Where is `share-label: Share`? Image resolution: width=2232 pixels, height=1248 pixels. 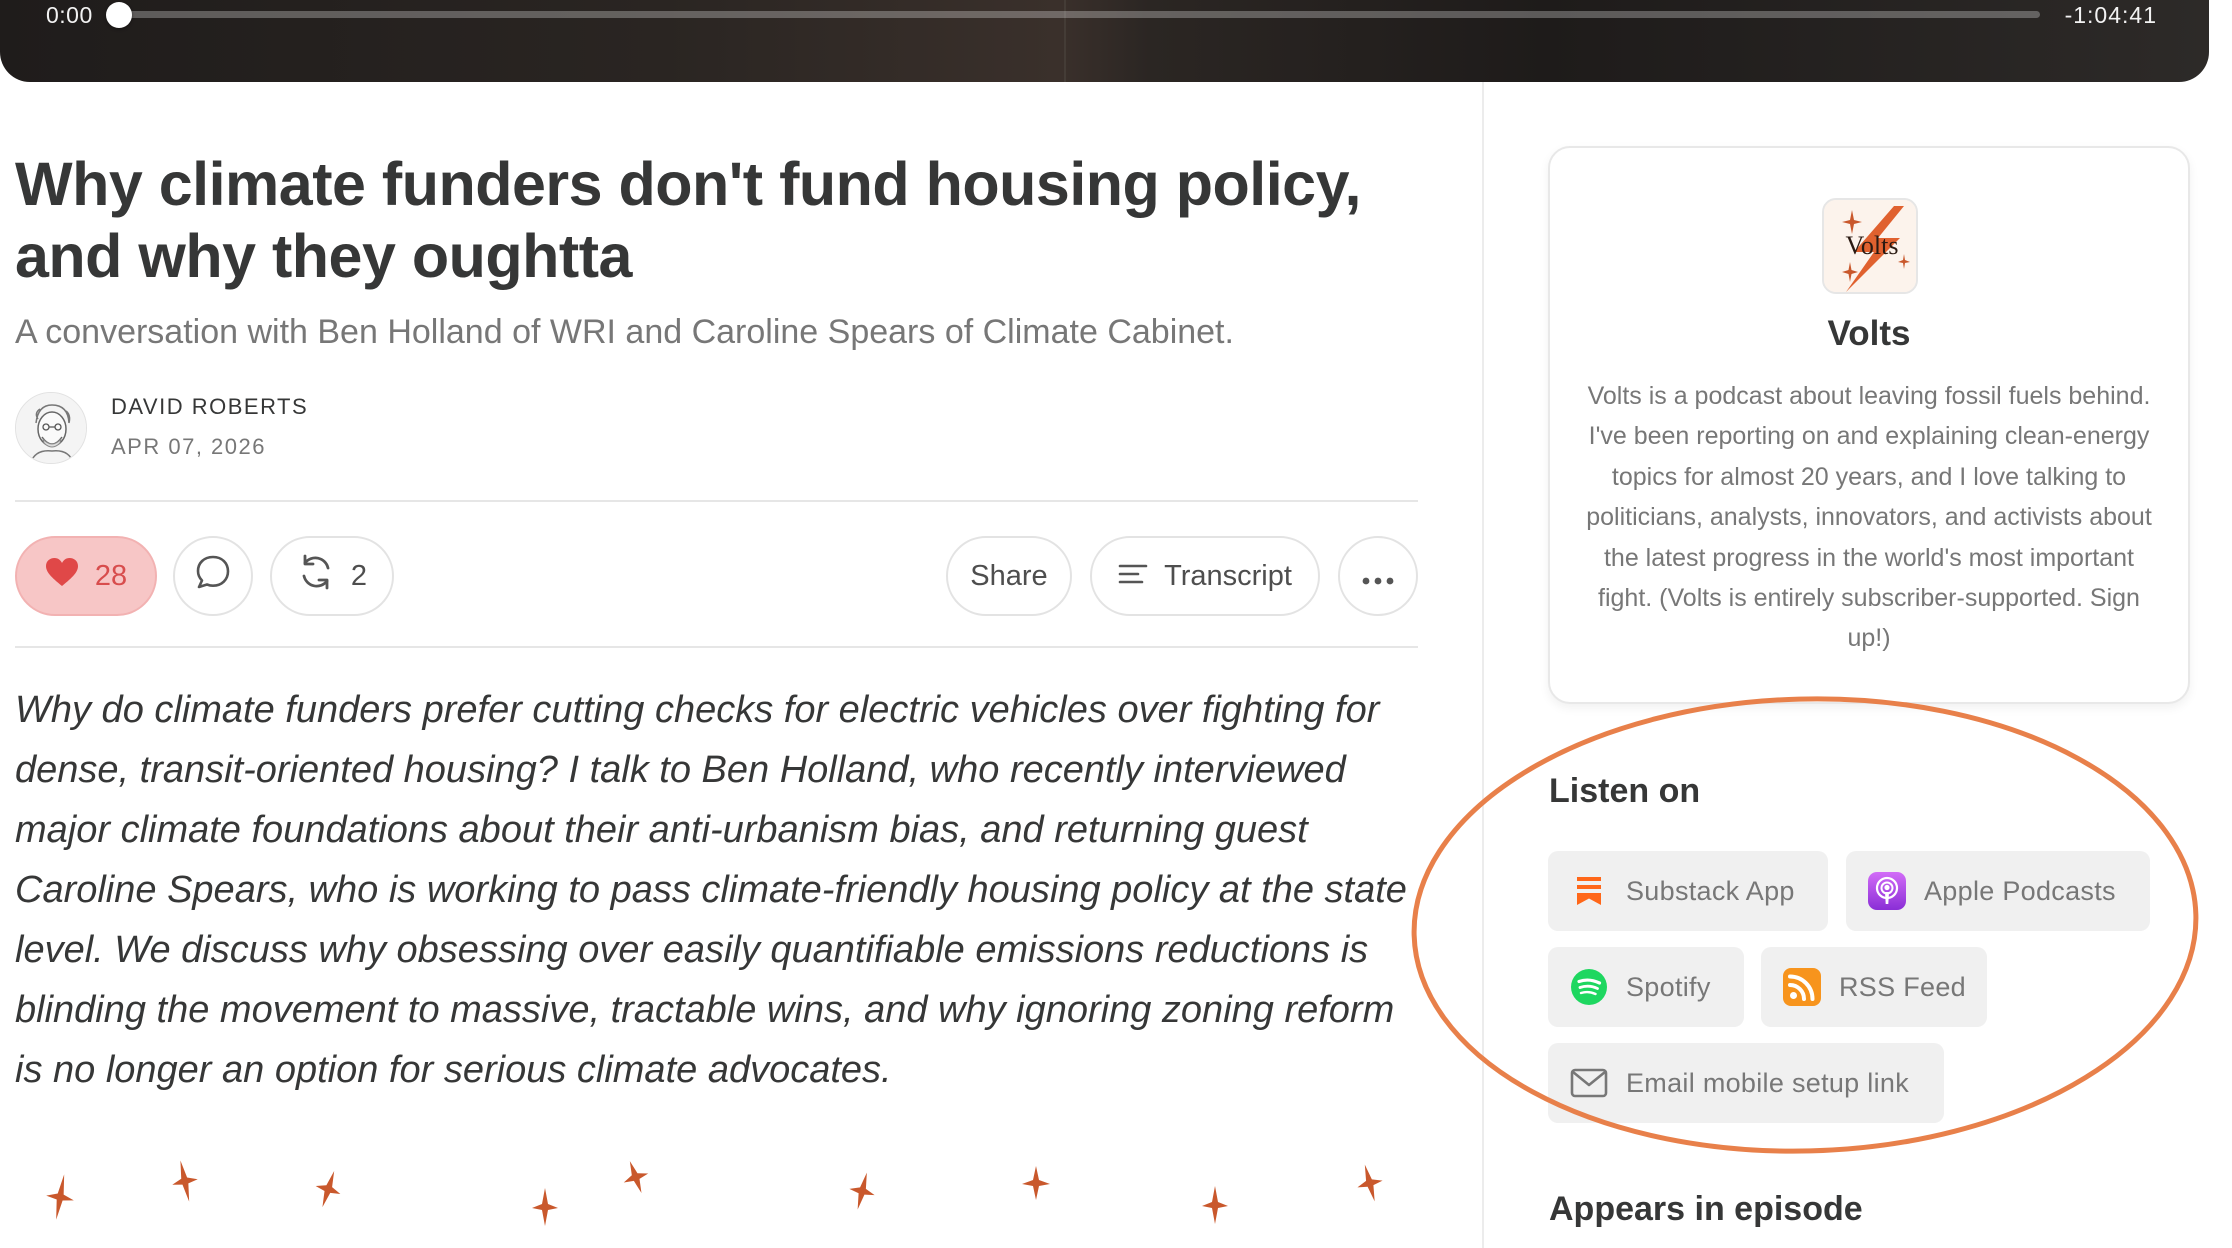 share-label: Share is located at coordinates (1009, 575).